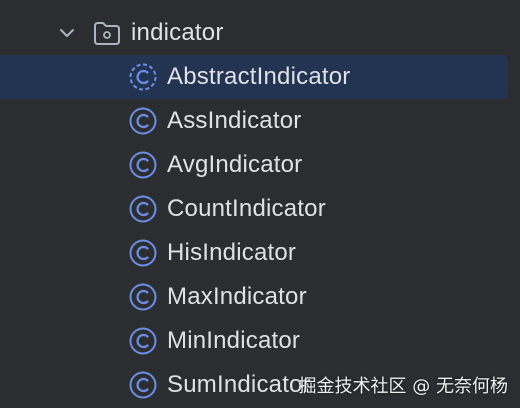 Image resolution: width=520 pixels, height=408 pixels. What do you see at coordinates (403, 386) in the screenshot?
I see `watermark: 掘金技术社区 @ 无奈何杨` at bounding box center [403, 386].